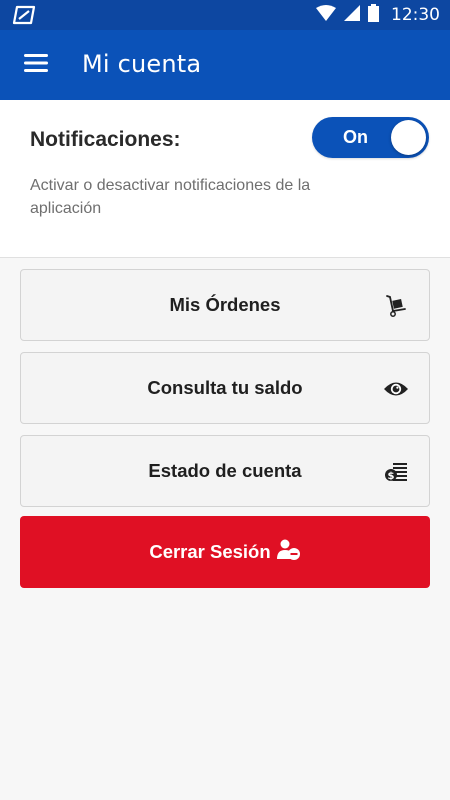  What do you see at coordinates (408, 137) in the screenshot?
I see `toggle-knob` at bounding box center [408, 137].